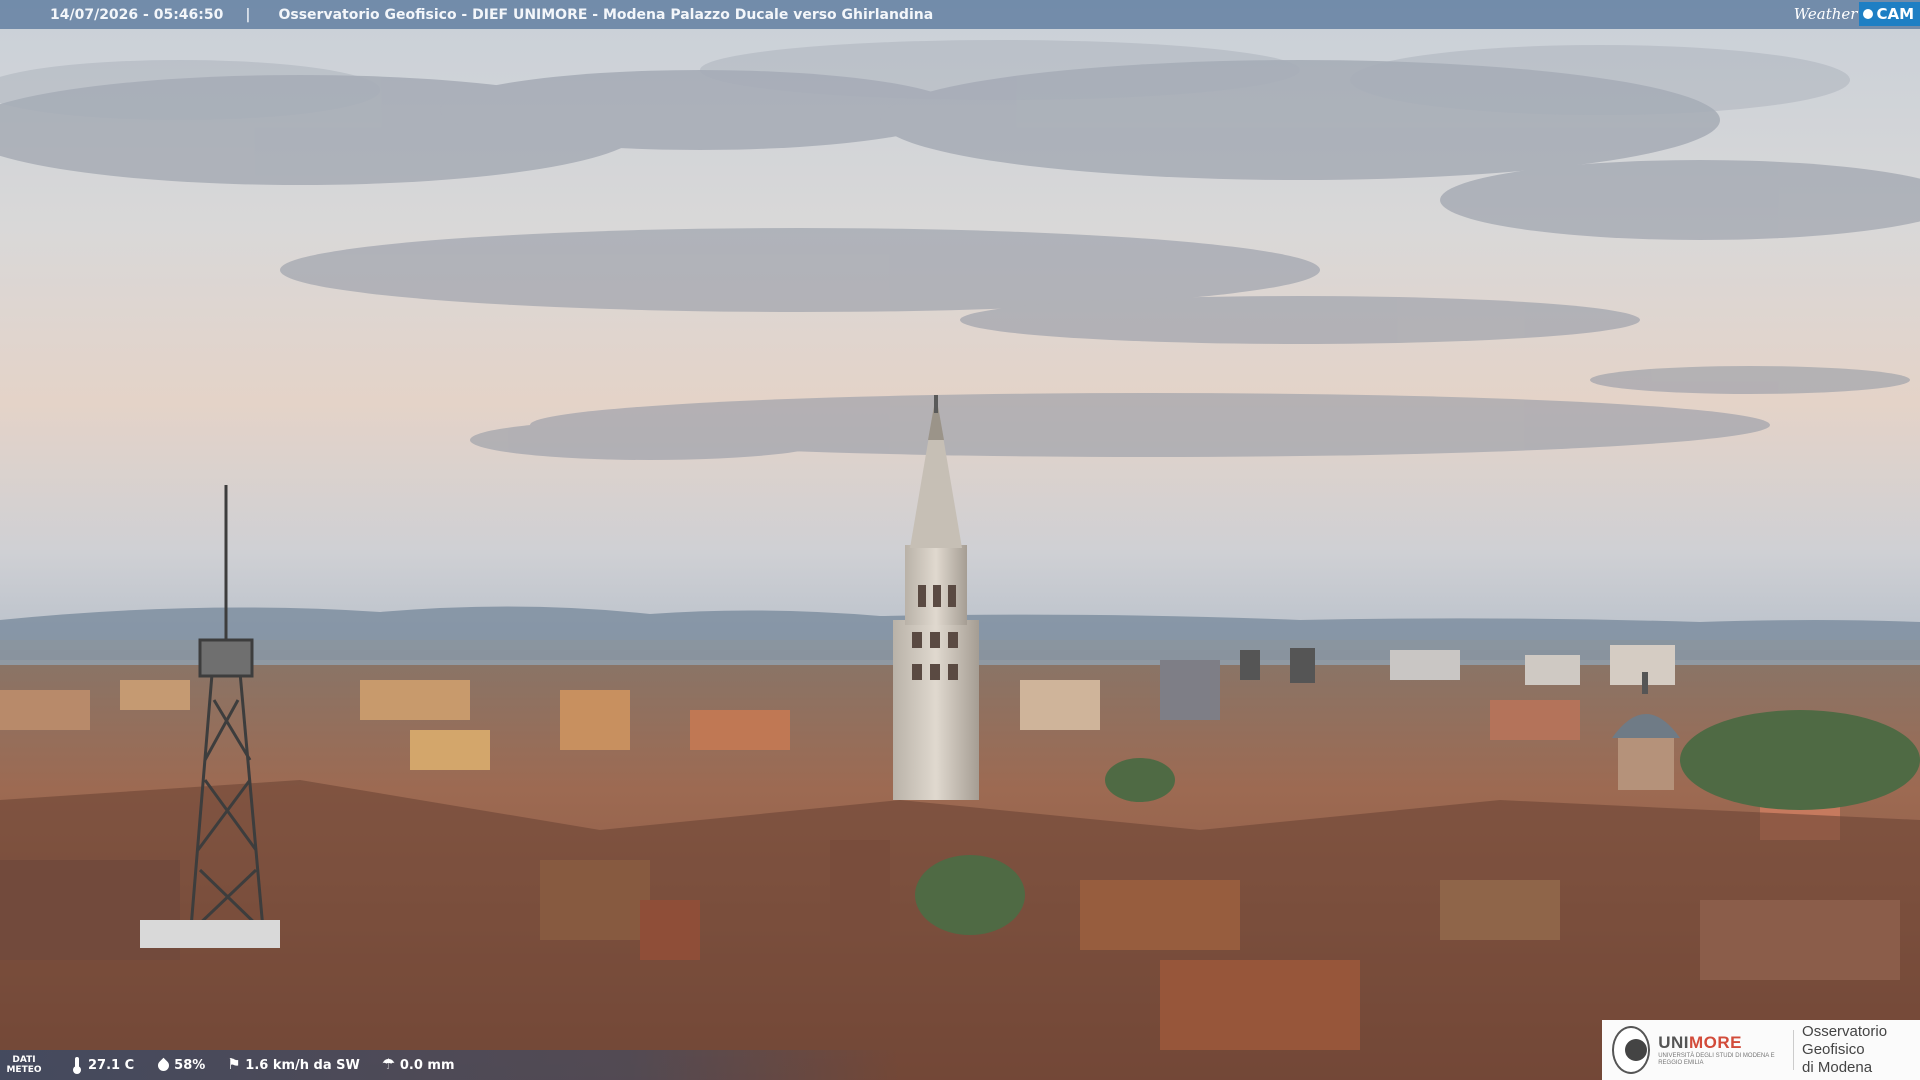 This screenshot has height=1080, width=1920. What do you see at coordinates (1794, 1050) in the screenshot?
I see `logo-divider` at bounding box center [1794, 1050].